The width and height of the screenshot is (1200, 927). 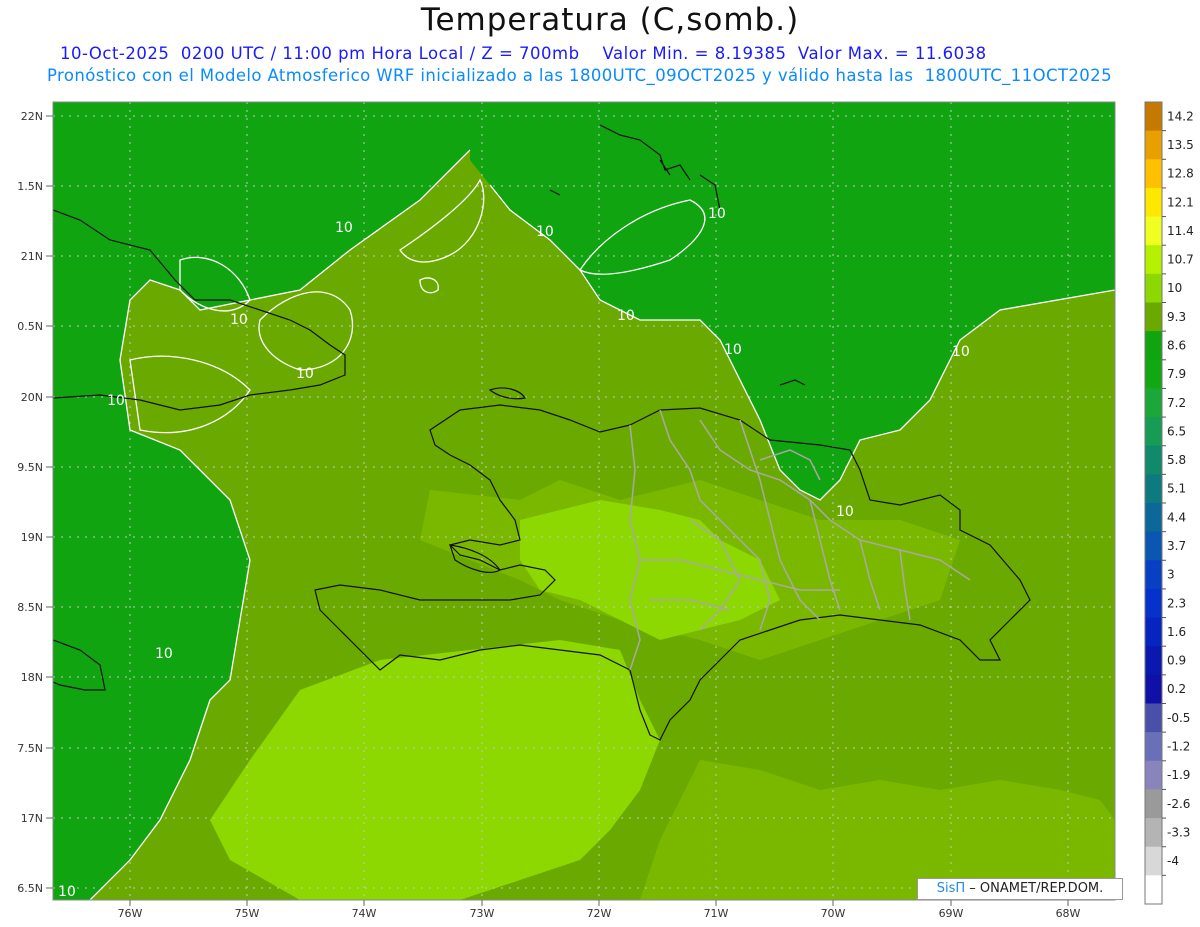 I want to click on lon-label: 76W, so click(x=130, y=913).